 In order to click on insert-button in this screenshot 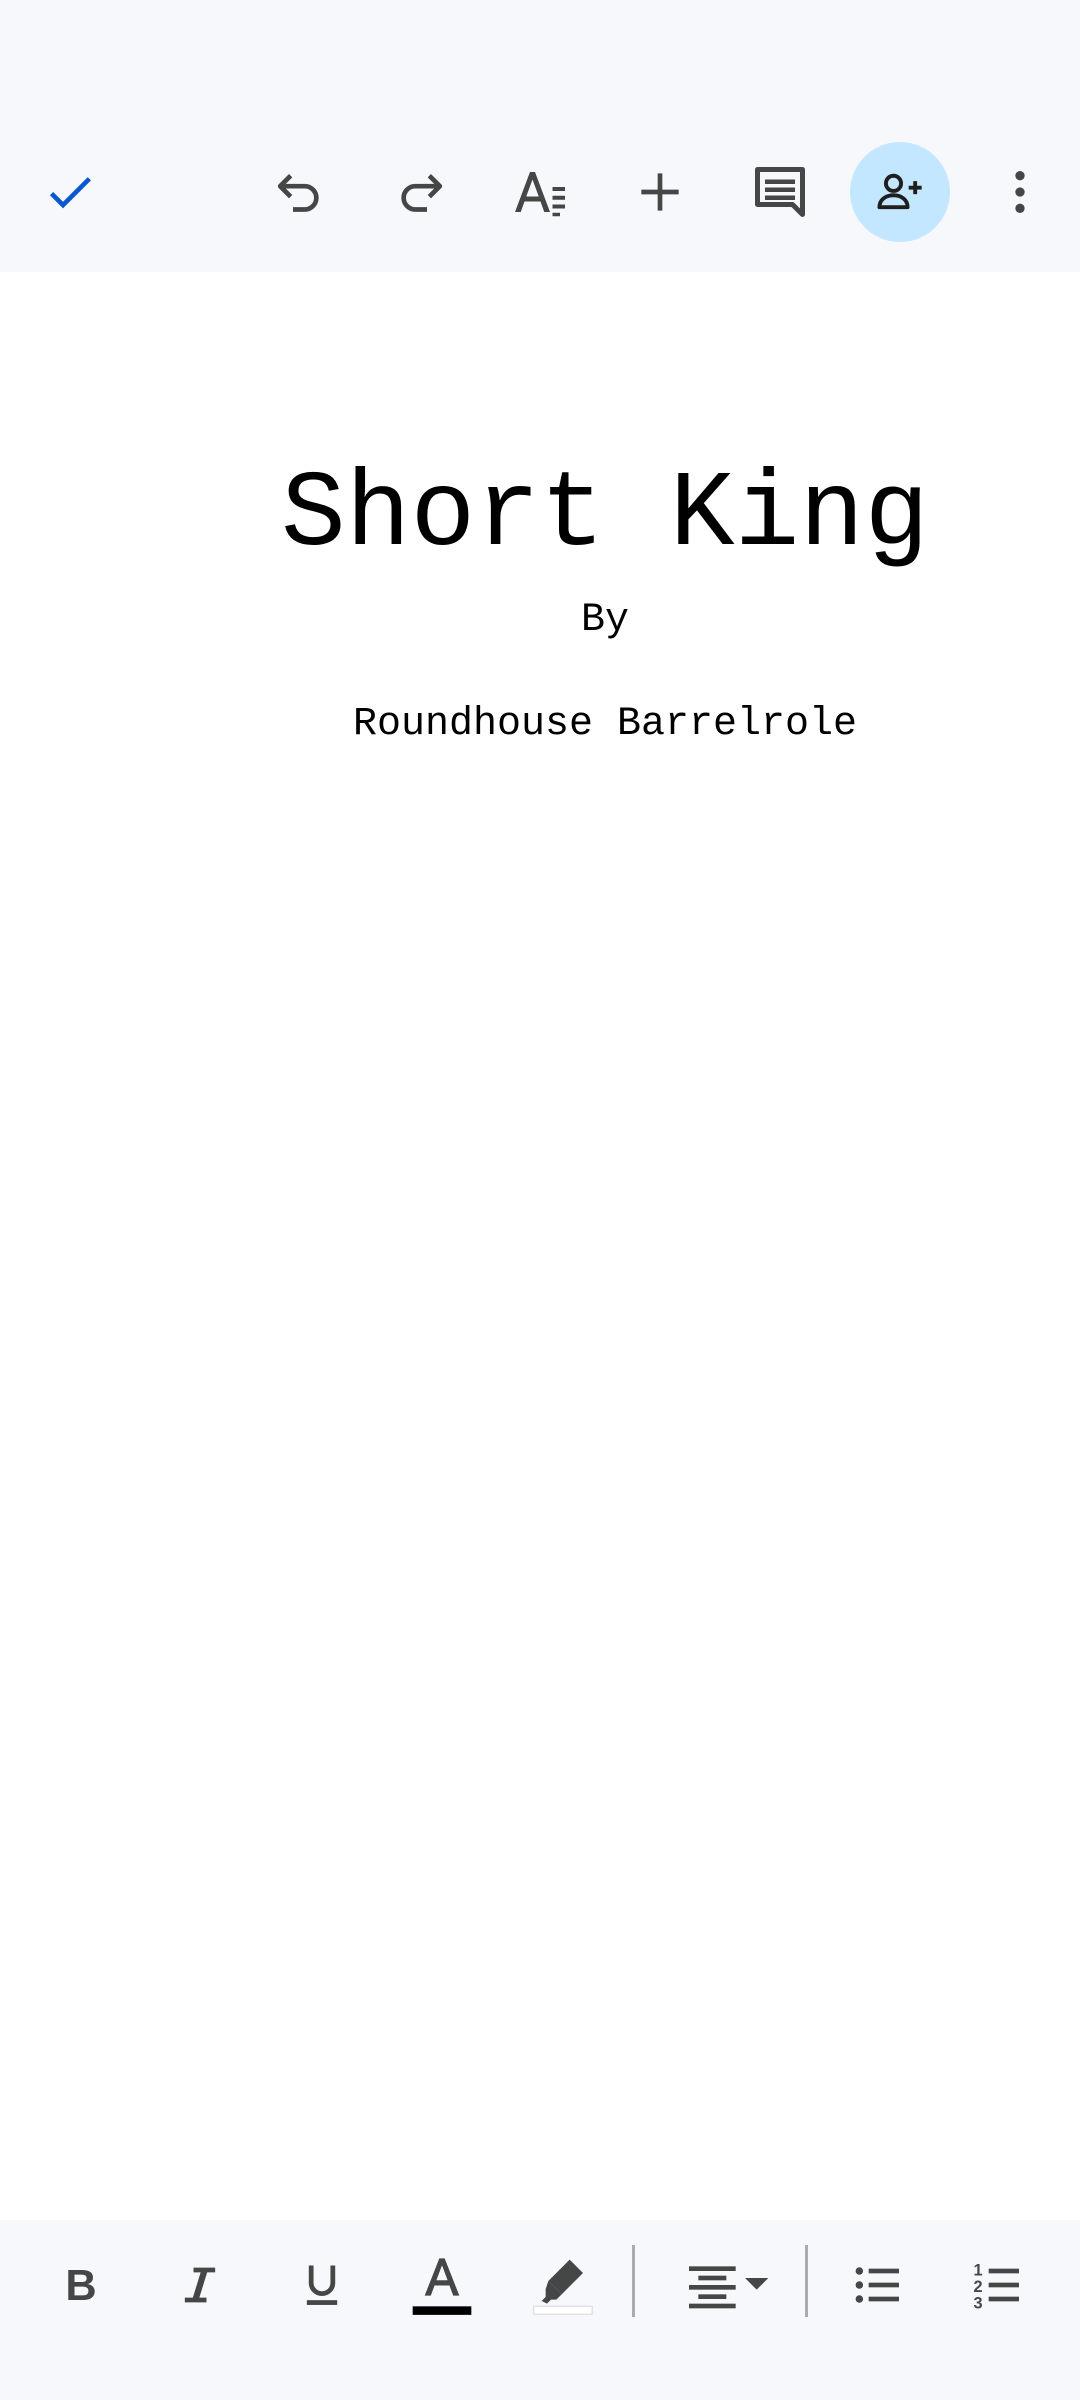, I will do `click(660, 192)`.